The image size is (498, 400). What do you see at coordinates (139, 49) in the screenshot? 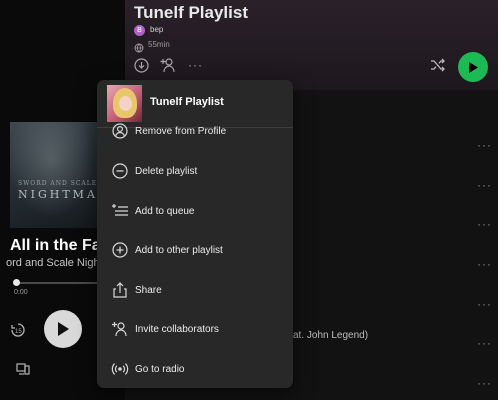
I see `globe-icon` at bounding box center [139, 49].